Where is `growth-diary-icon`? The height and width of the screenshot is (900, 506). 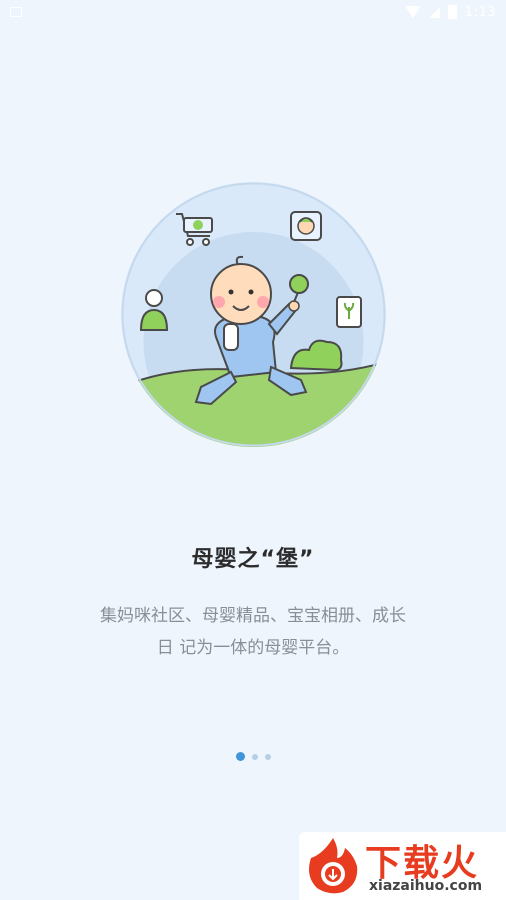
growth-diary-icon is located at coordinates (349, 312).